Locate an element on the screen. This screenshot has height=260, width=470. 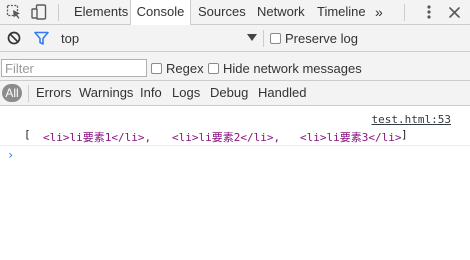
inspect-element-icon is located at coordinates (14, 12).